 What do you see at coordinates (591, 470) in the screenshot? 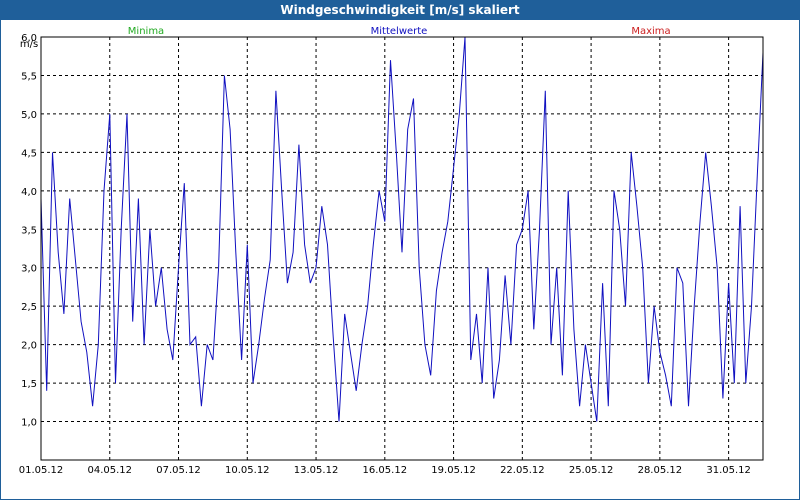
I see `x-tick-label: 25.05.12` at bounding box center [591, 470].